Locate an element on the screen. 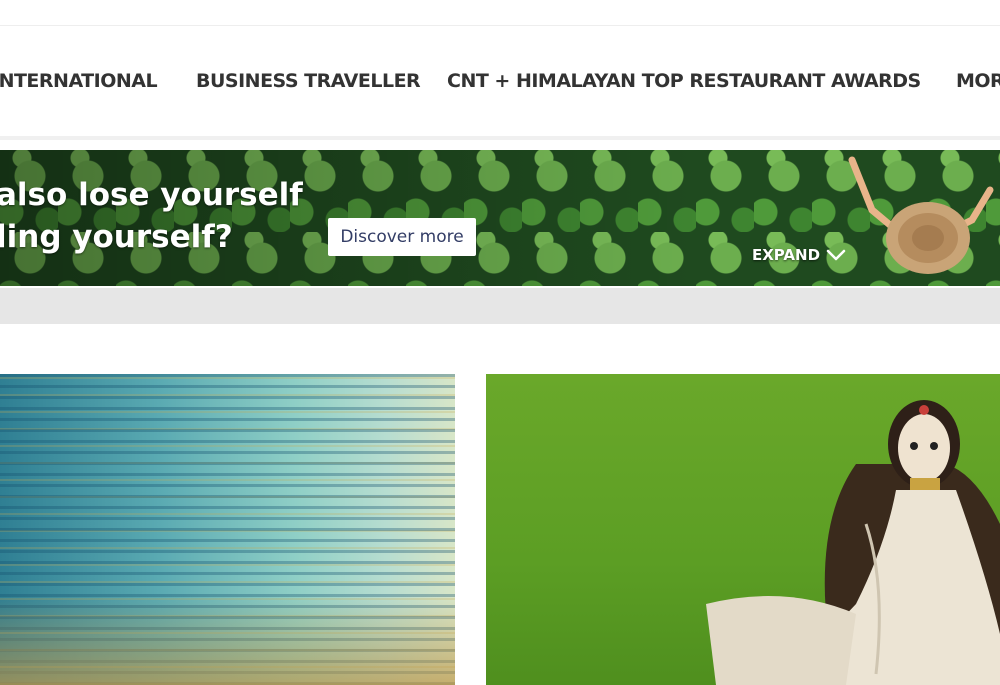  banner-headline-line-1: also lose yourself is located at coordinates (151, 195).